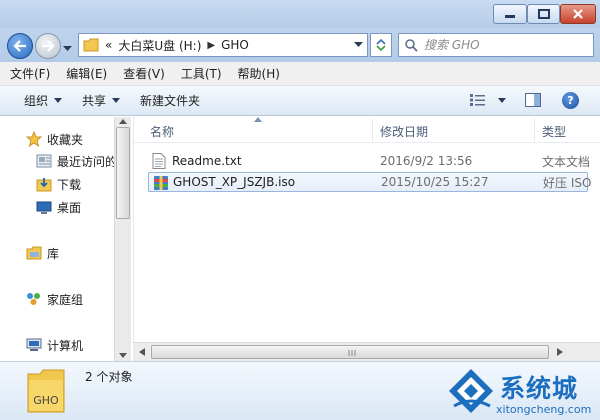  I want to click on scroll-left-icon, so click(142, 352).